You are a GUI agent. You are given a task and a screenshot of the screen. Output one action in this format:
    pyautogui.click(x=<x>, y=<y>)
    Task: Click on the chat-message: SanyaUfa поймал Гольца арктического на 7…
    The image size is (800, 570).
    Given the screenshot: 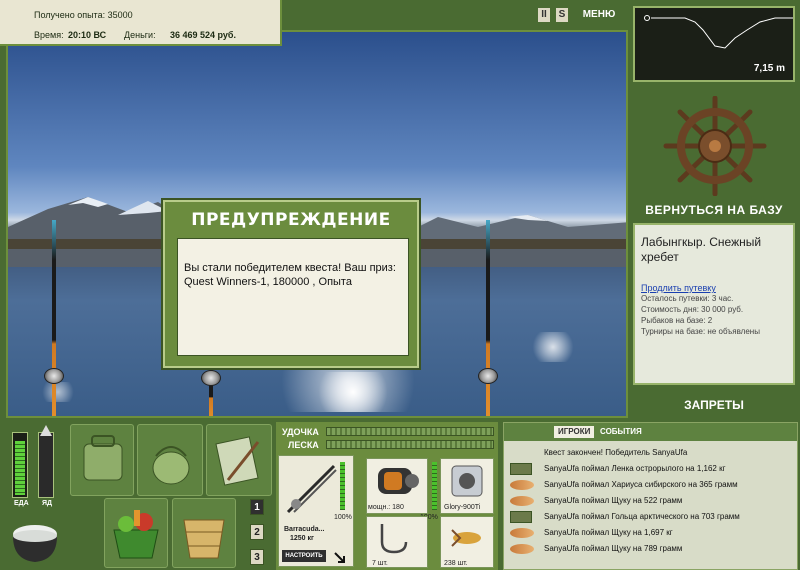 What is the action you would take?
    pyautogui.click(x=651, y=517)
    